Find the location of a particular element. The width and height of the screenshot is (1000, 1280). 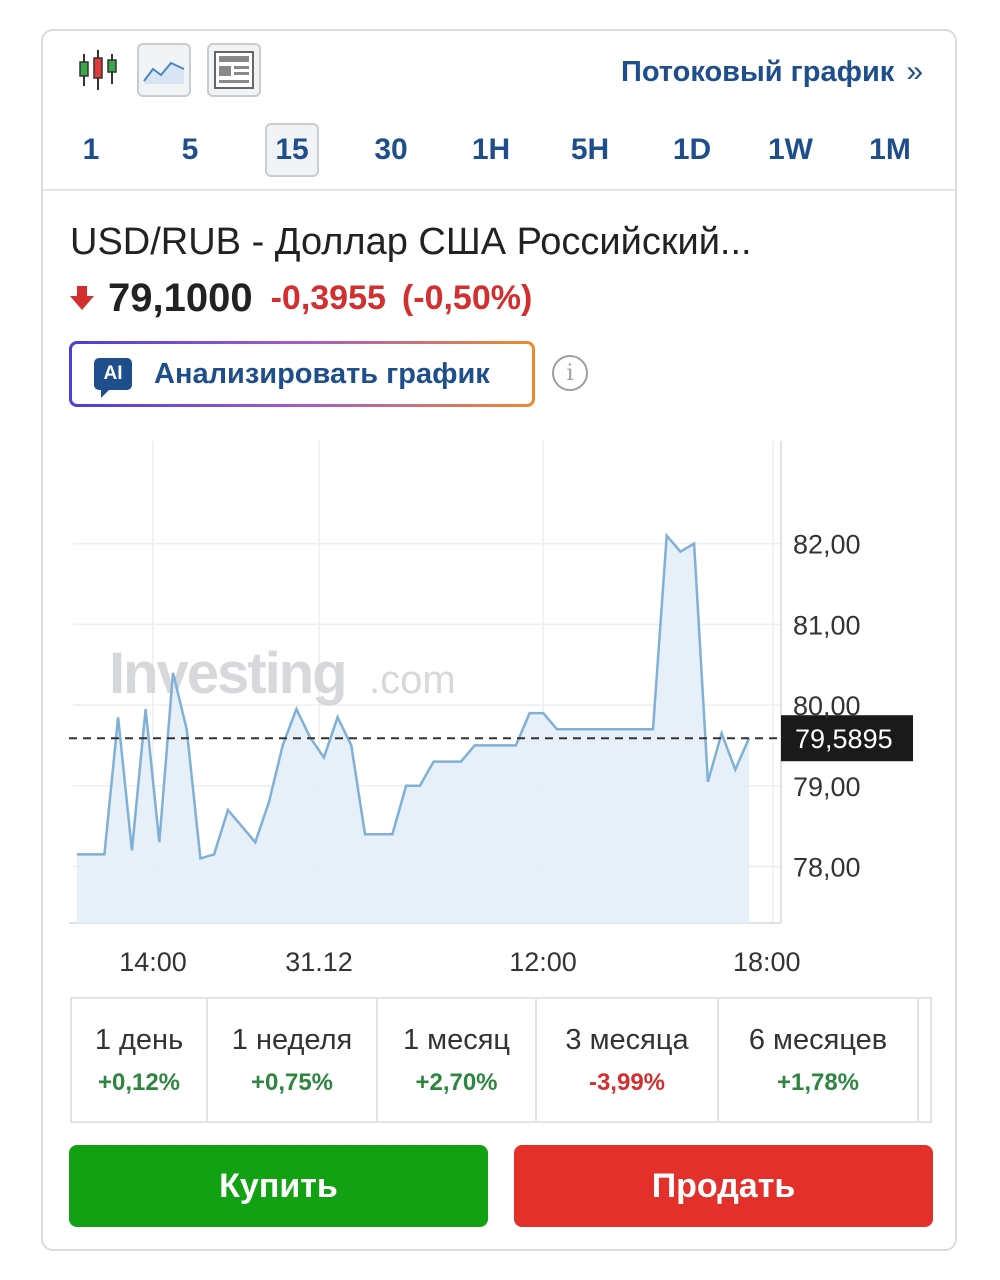

x-tick-label: 12:00 is located at coordinates (543, 962).